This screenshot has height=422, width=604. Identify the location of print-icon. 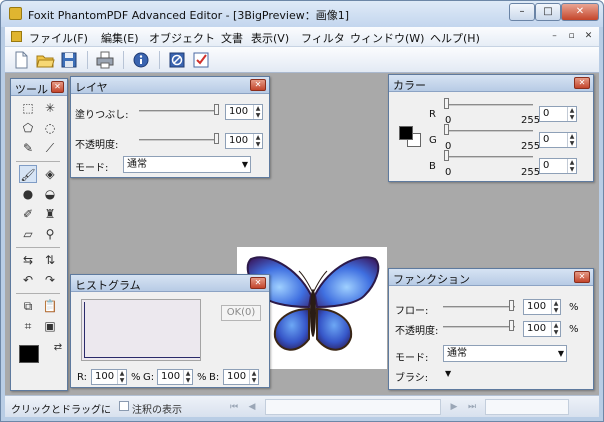
(105, 60).